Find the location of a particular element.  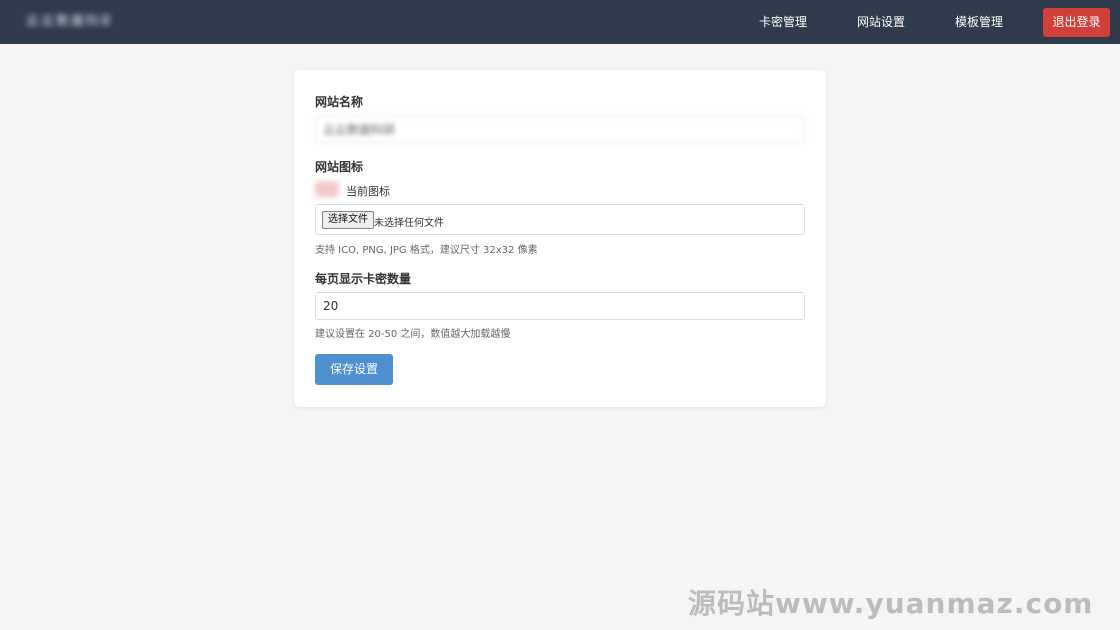

nav-template-management: 模板管理 is located at coordinates (979, 22).